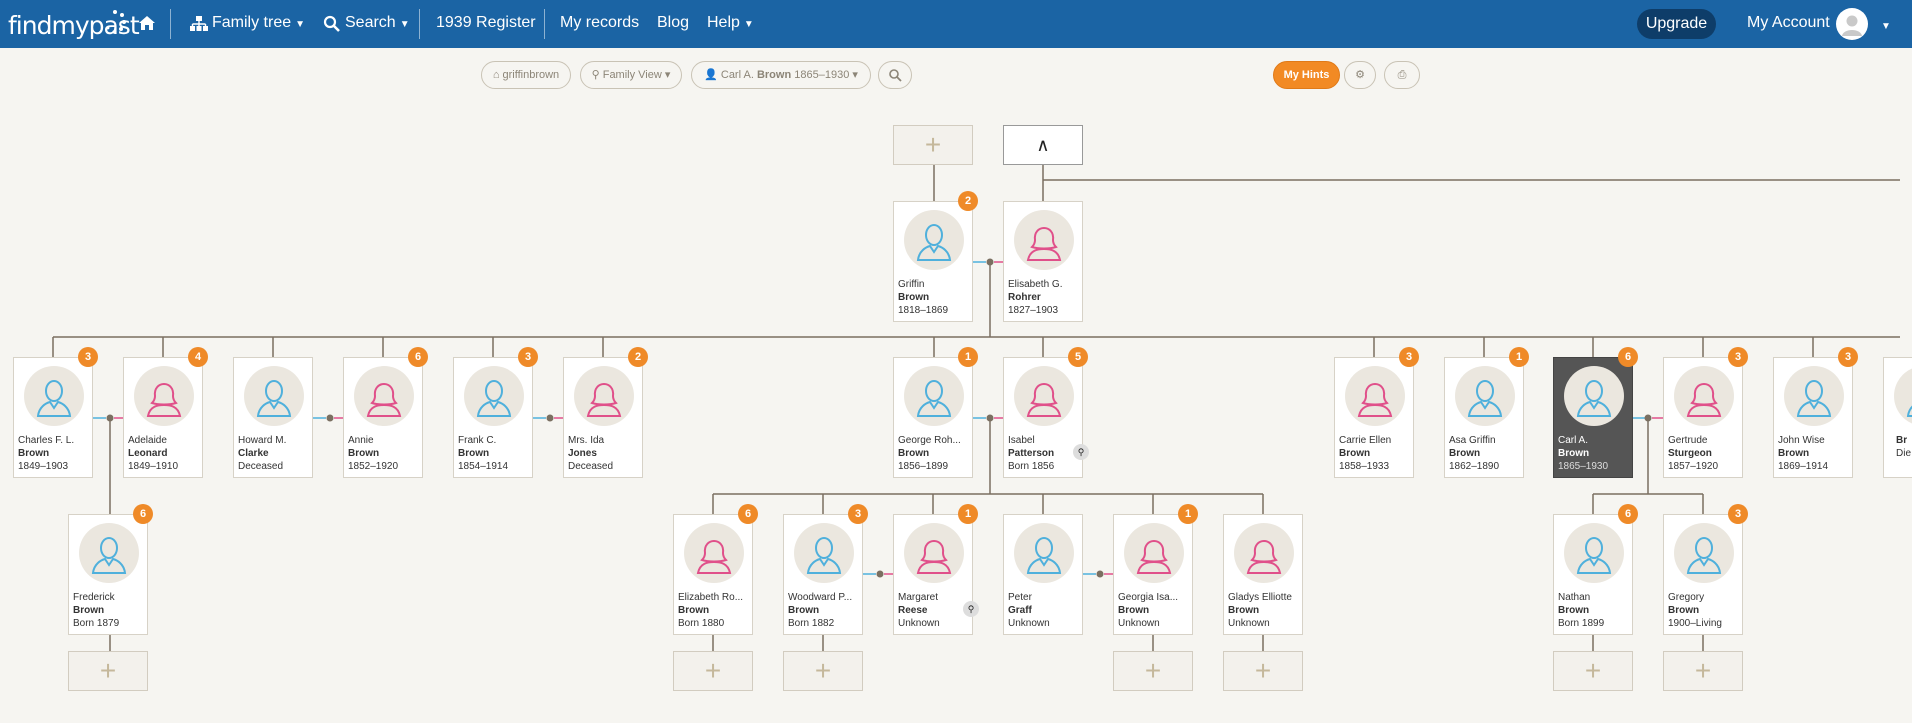 This screenshot has height=723, width=1912. I want to click on person-card: Mrs. Ida Jones Deceased, so click(603, 417).